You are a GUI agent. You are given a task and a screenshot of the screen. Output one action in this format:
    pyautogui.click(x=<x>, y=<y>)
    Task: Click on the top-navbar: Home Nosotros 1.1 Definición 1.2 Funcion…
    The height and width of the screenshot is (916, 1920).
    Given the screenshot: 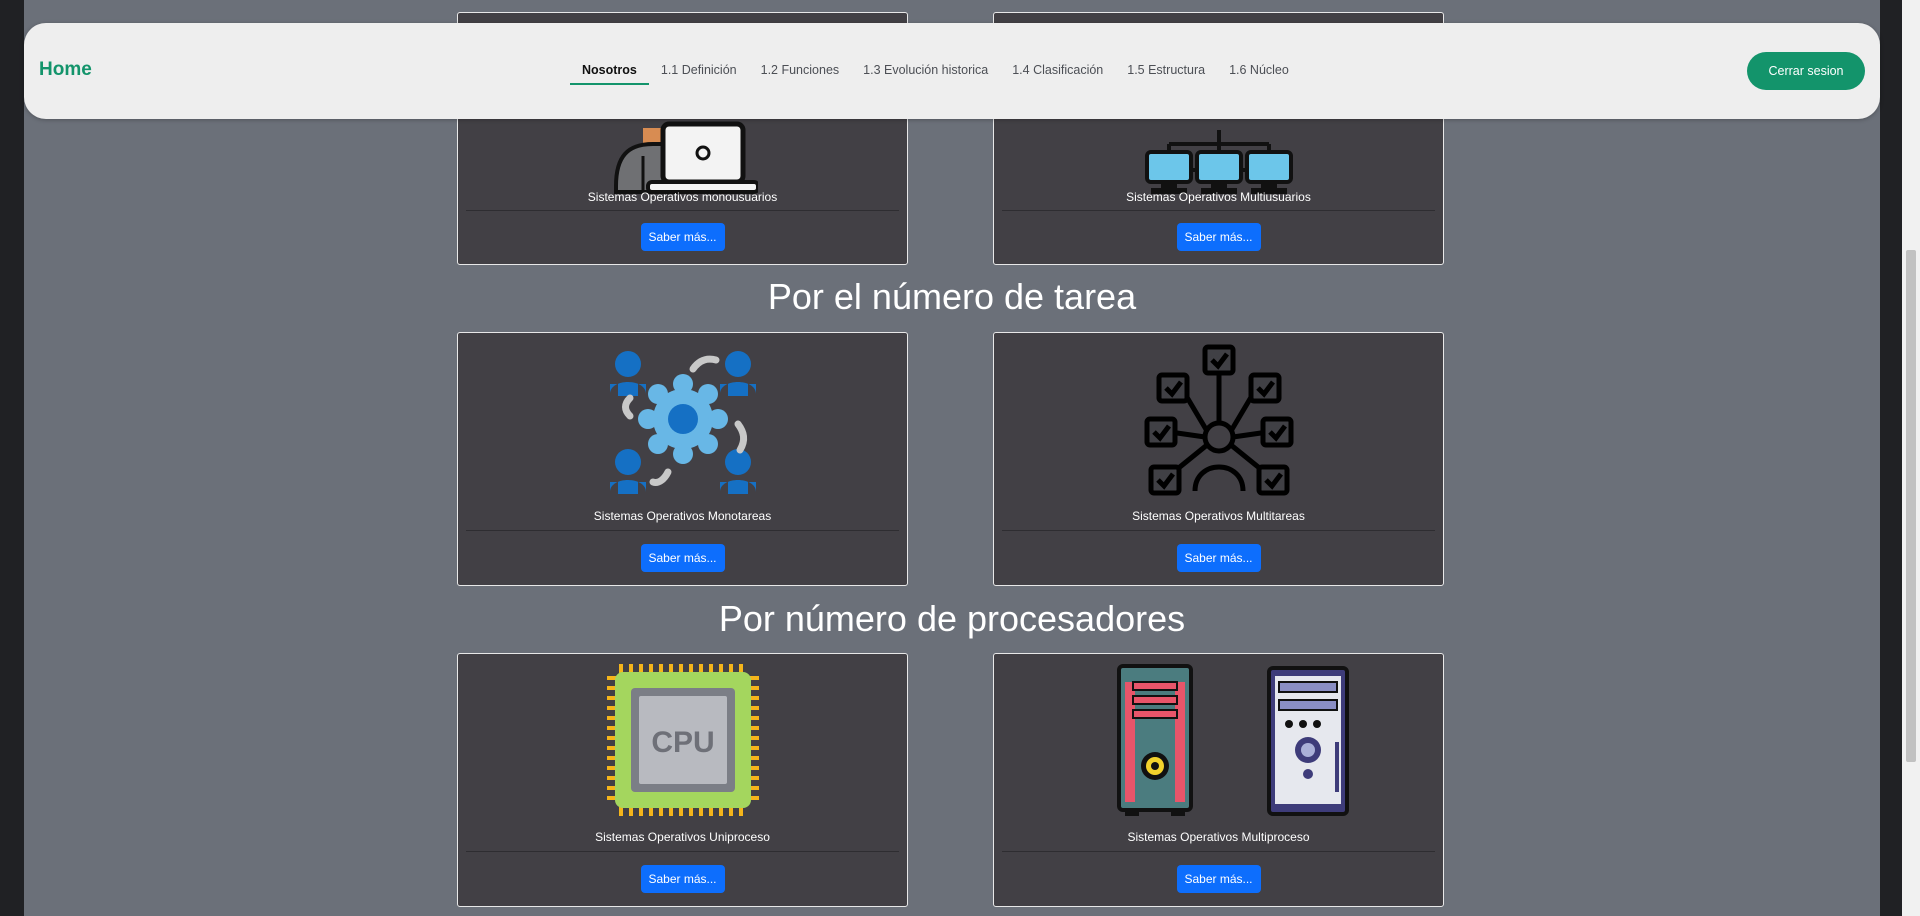 What is the action you would take?
    pyautogui.click(x=952, y=71)
    